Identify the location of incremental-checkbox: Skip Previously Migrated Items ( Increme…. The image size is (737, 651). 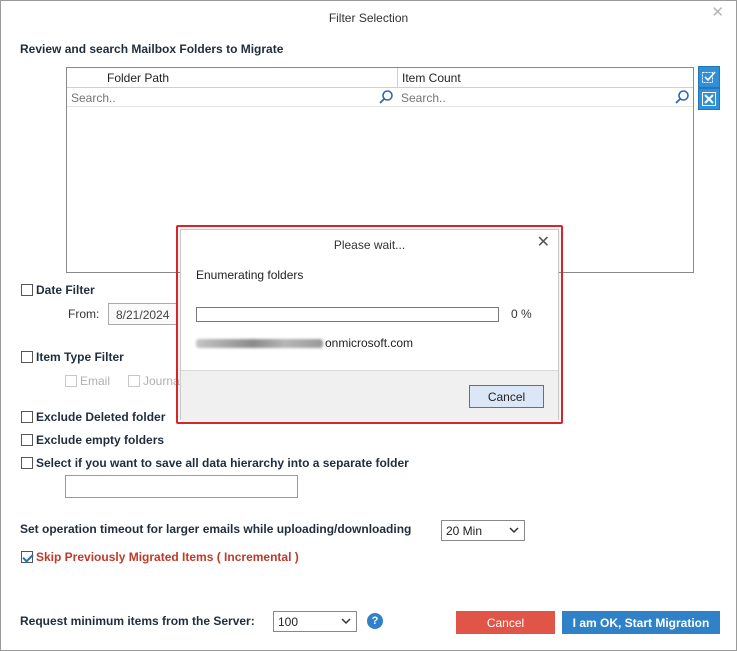
(160, 557).